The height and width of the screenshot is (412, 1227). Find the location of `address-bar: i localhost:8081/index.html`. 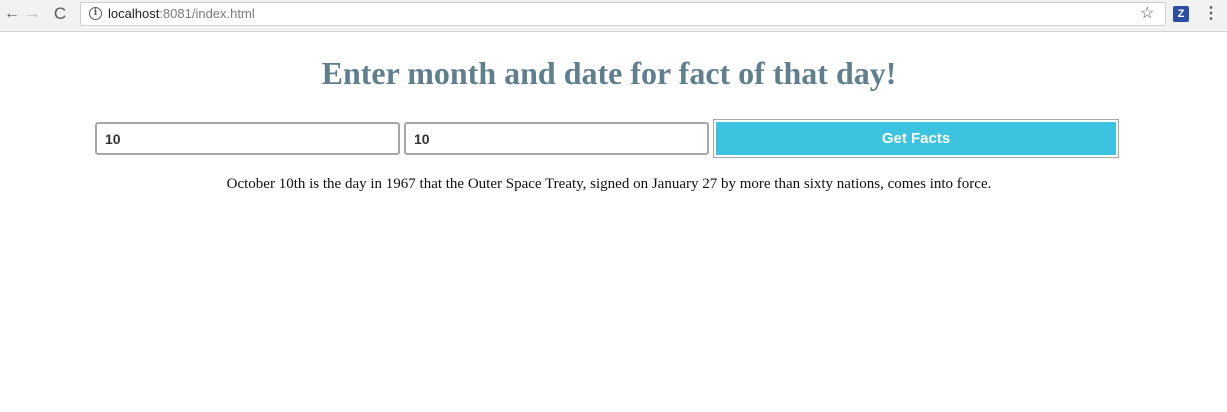

address-bar: i localhost:8081/index.html is located at coordinates (623, 14).